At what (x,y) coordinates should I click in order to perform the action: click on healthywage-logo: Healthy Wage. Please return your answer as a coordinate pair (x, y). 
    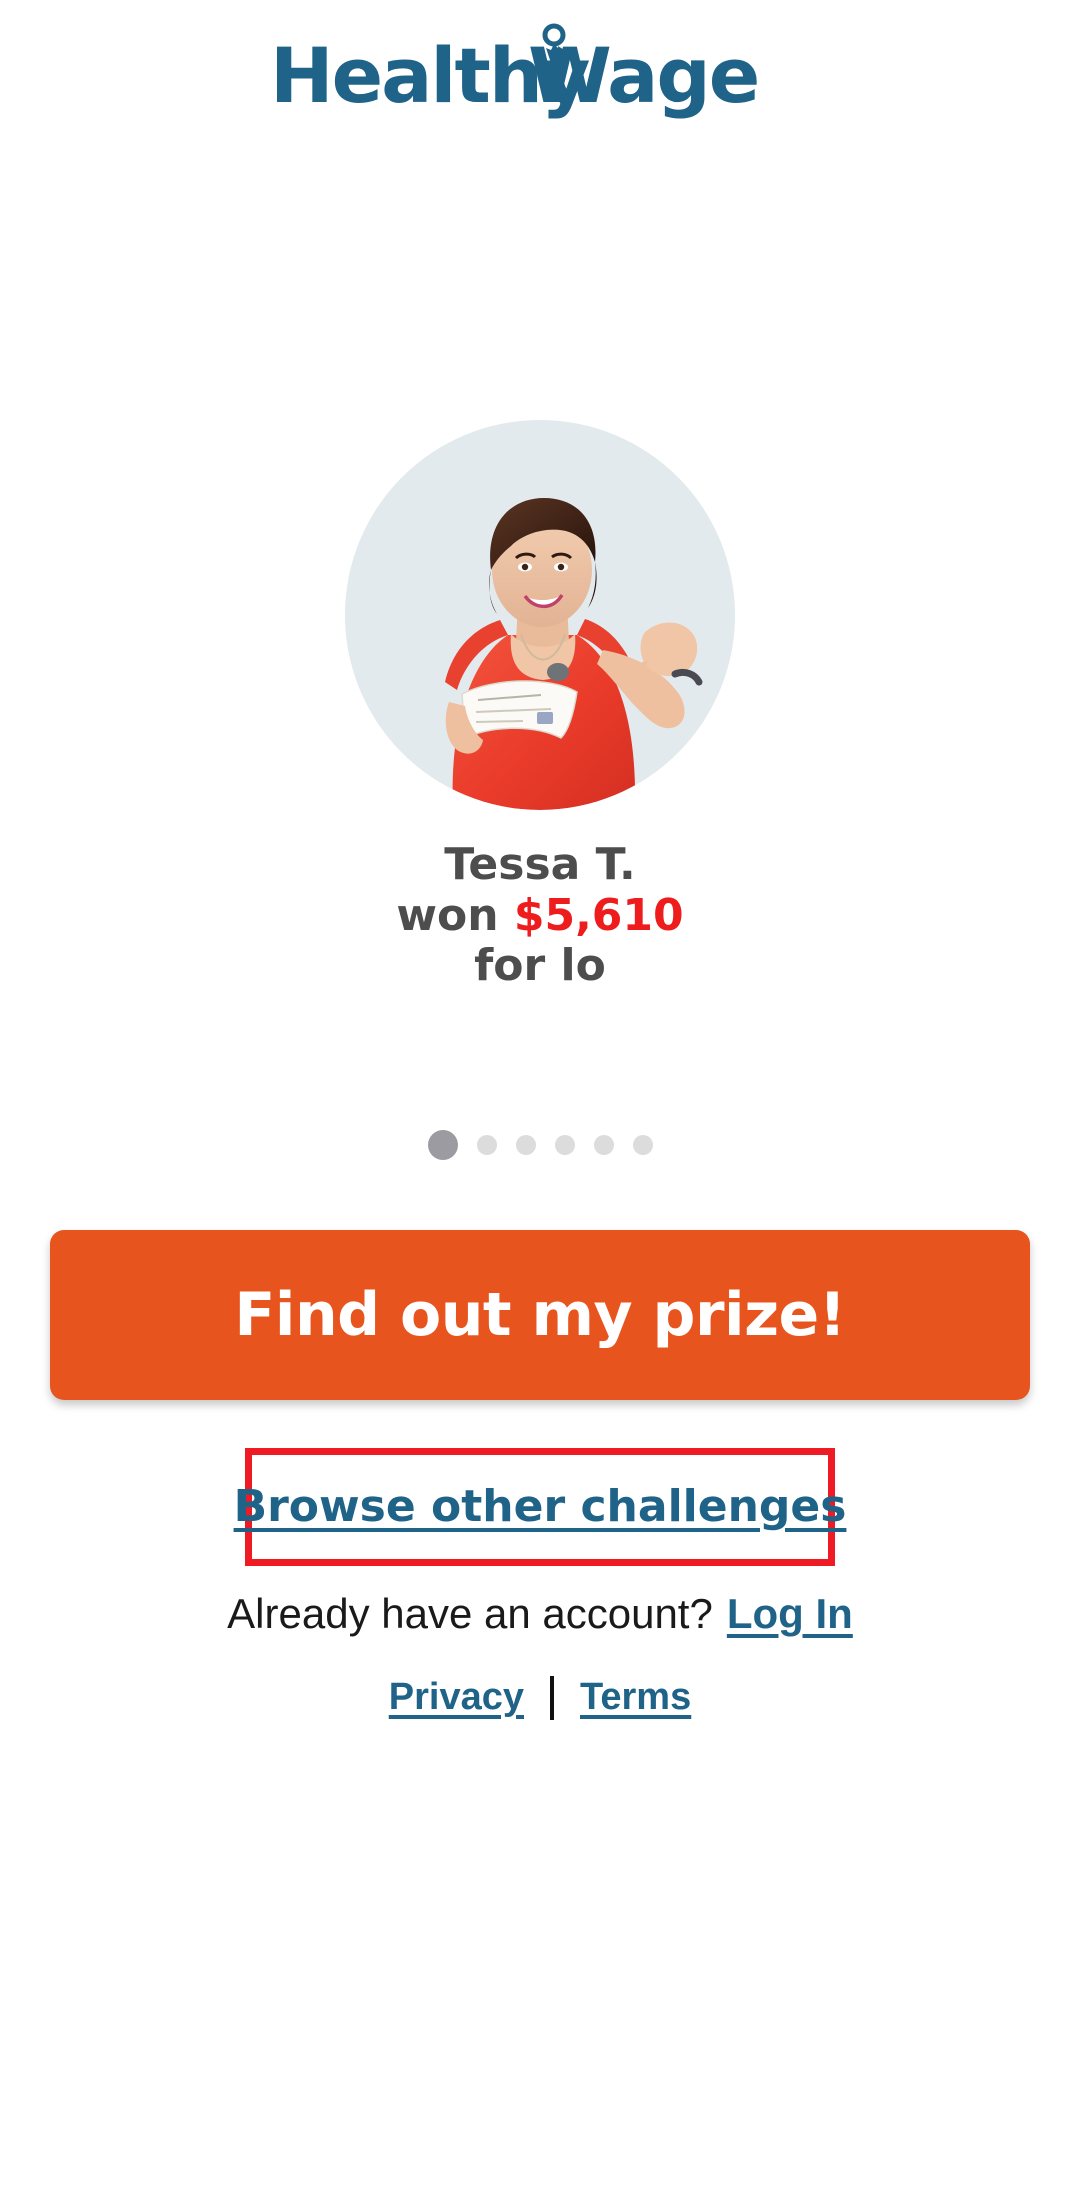
    Looking at the image, I should click on (540, 73).